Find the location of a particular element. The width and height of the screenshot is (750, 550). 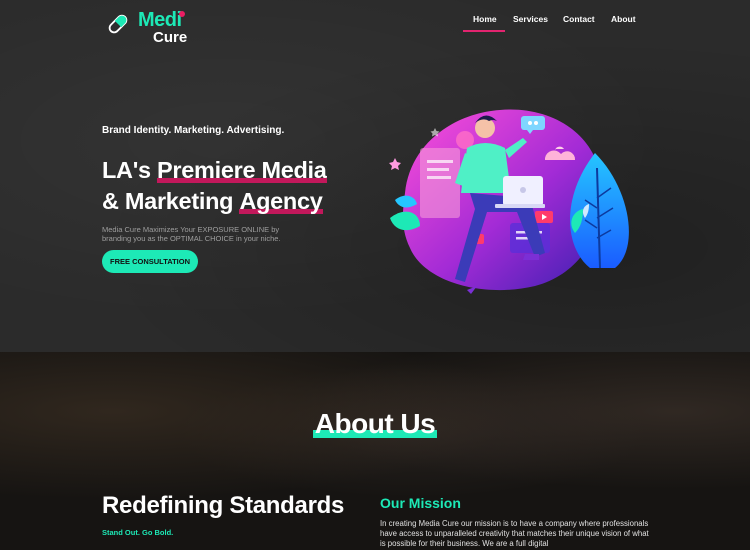

headline-line1-highlight: Premiere Media is located at coordinates (242, 170).